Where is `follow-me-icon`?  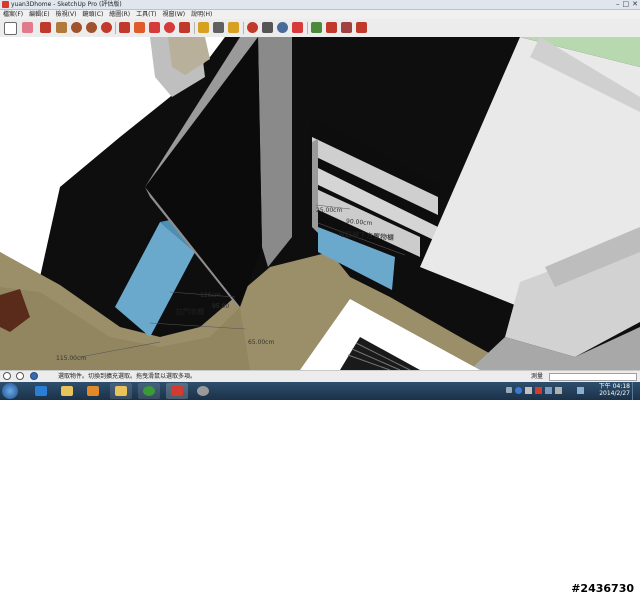 follow-me-icon is located at coordinates (139, 27).